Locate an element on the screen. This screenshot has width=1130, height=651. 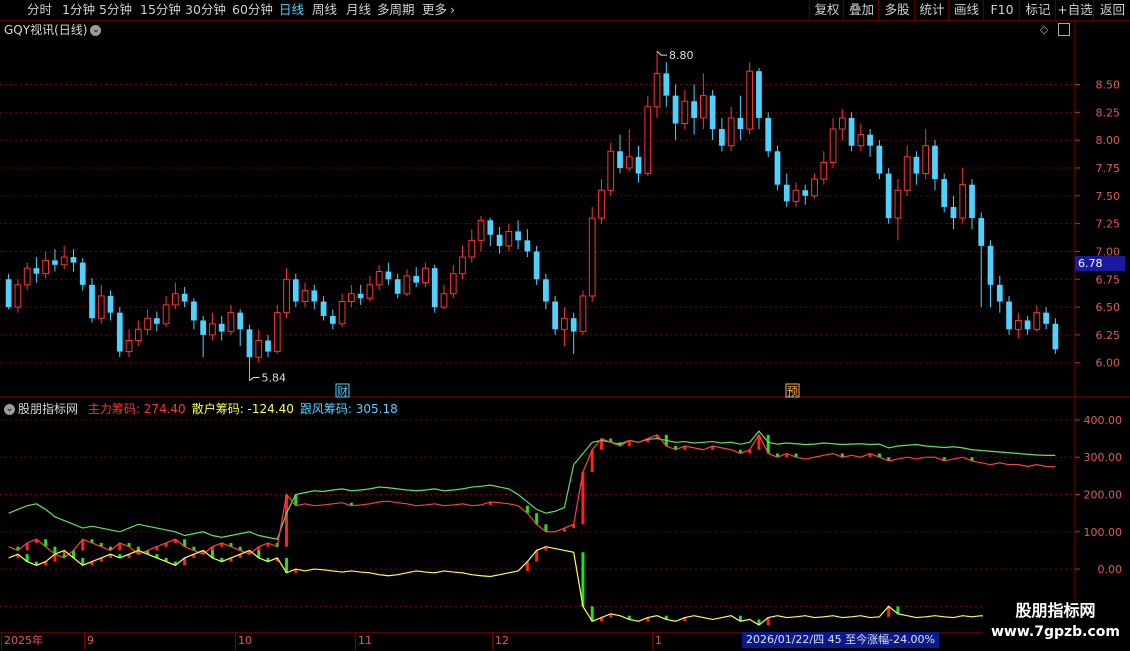
timeframe-8: 月线 is located at coordinates (358, 10).